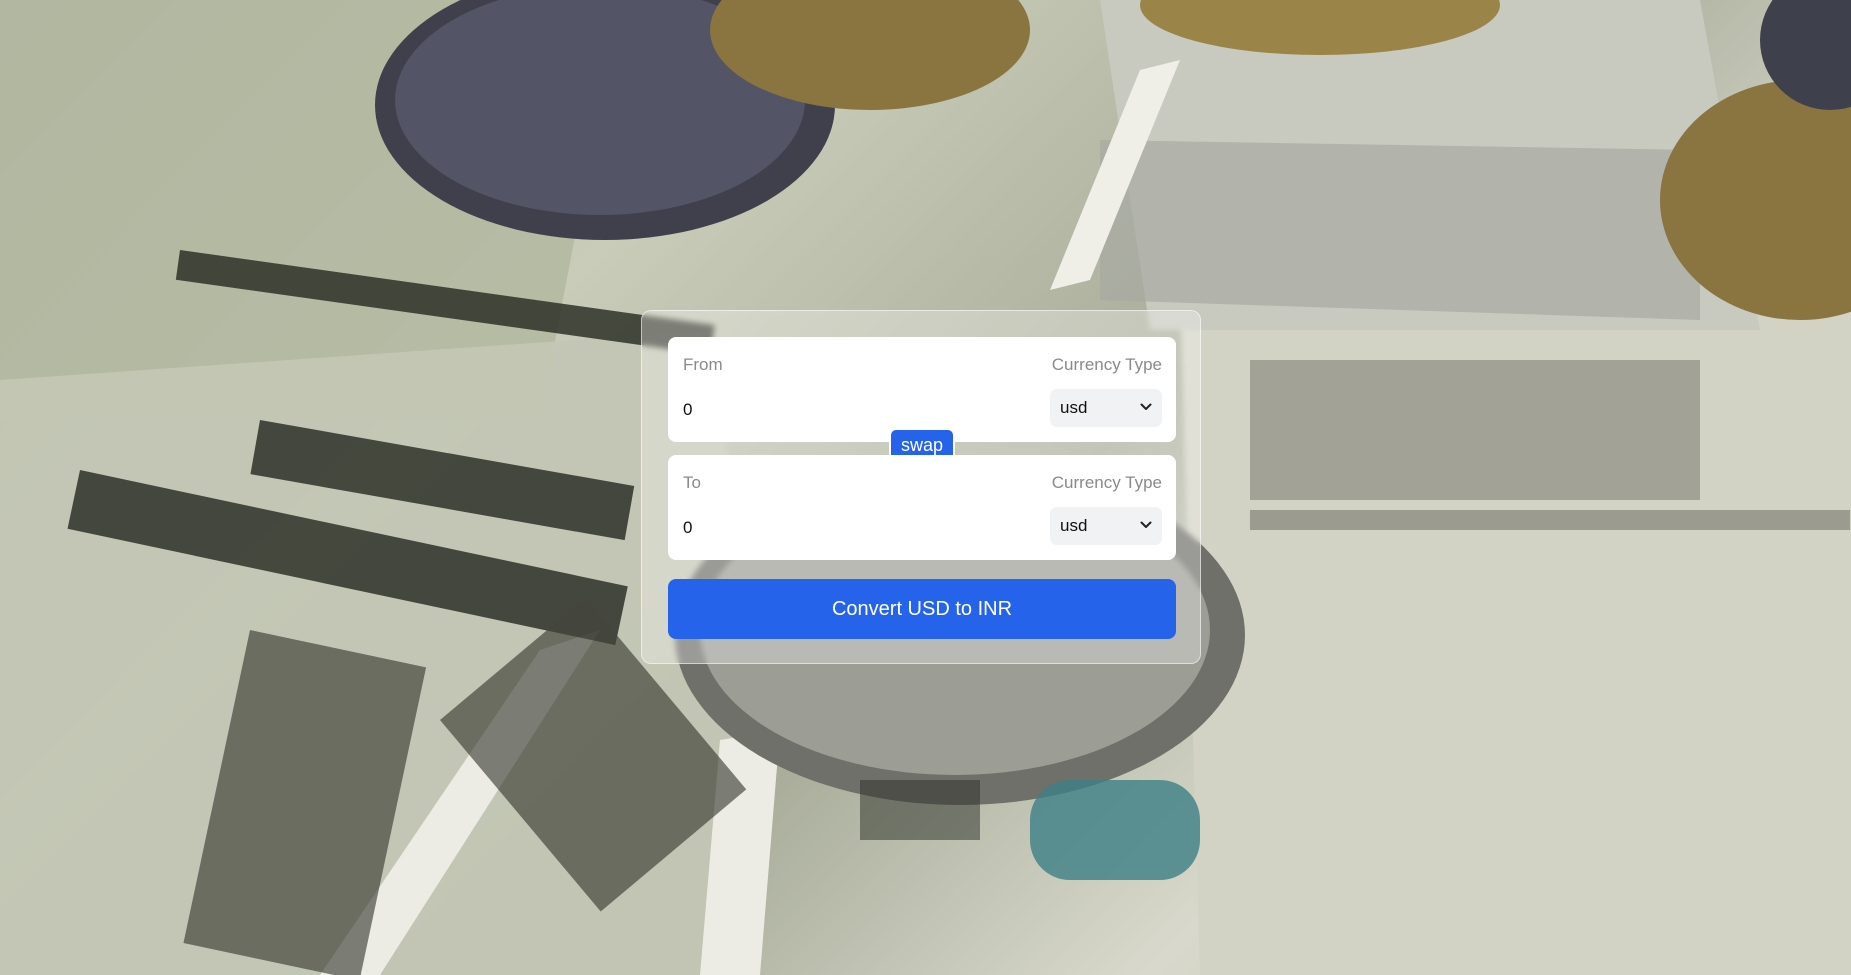 This screenshot has width=1851, height=975. I want to click on to-label: To, so click(692, 482).